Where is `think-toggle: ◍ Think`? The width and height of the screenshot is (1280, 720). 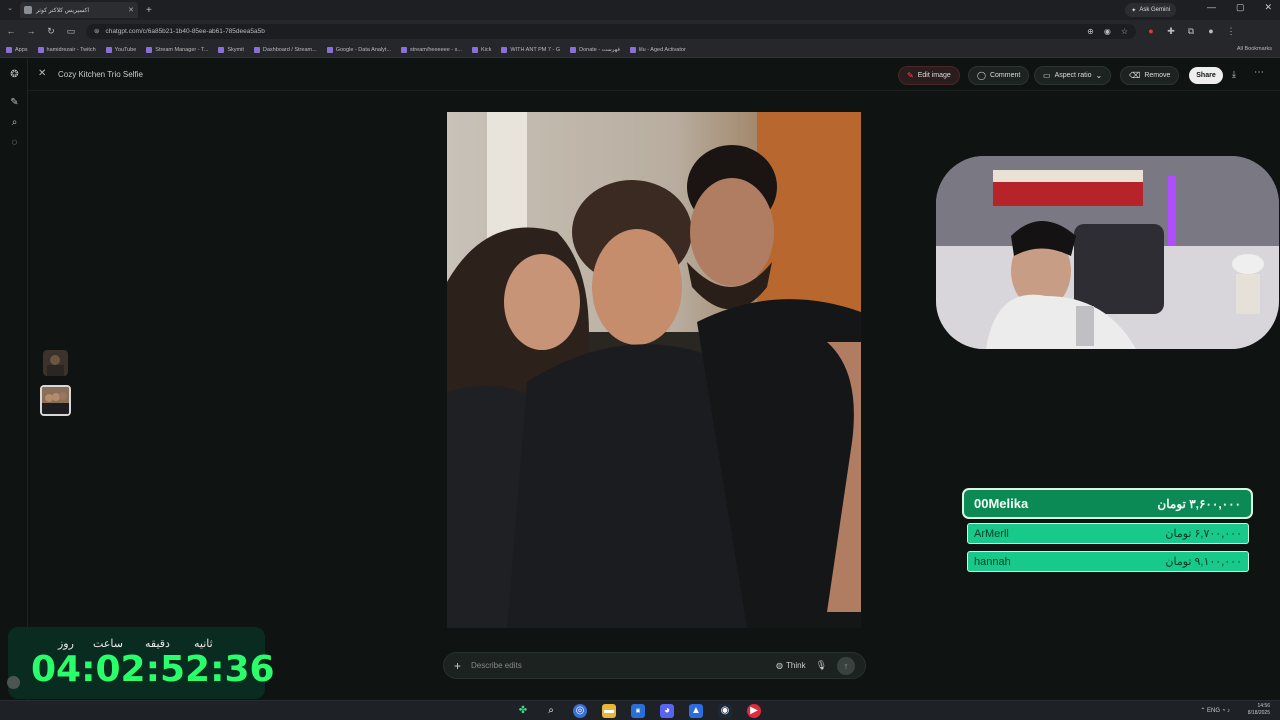 think-toggle: ◍ Think is located at coordinates (791, 665).